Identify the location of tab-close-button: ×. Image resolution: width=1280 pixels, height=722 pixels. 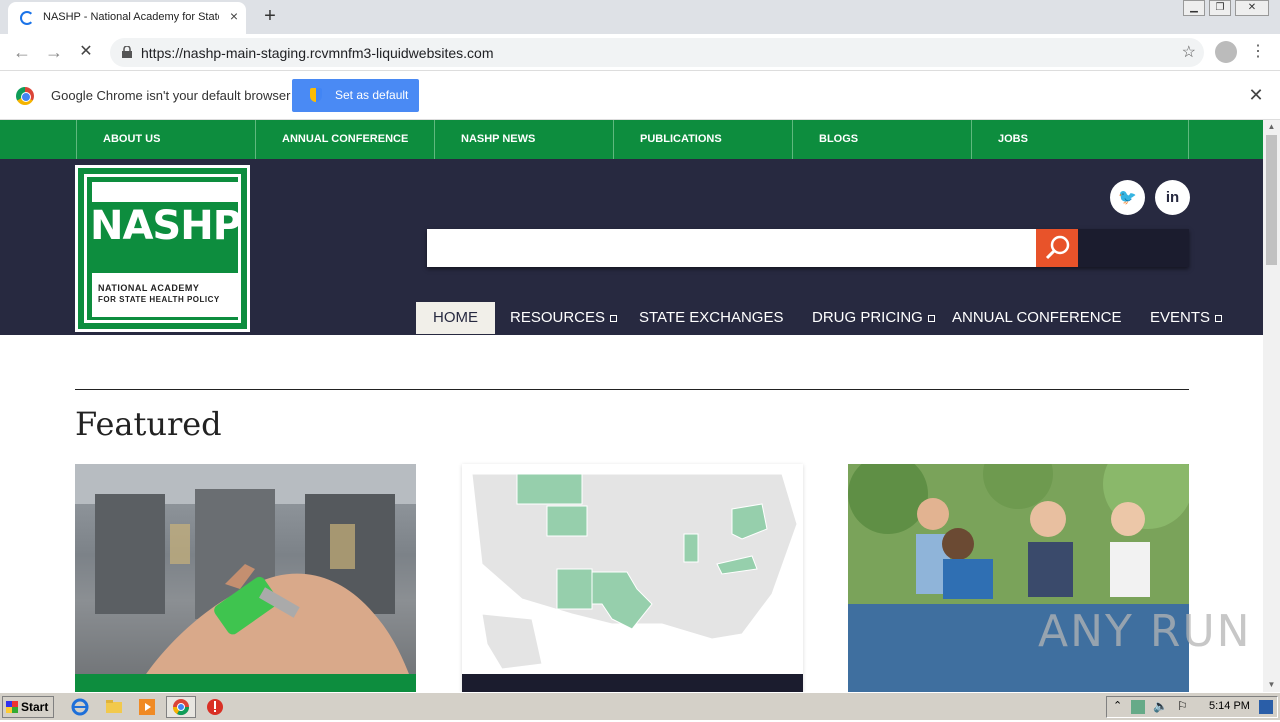
(234, 17).